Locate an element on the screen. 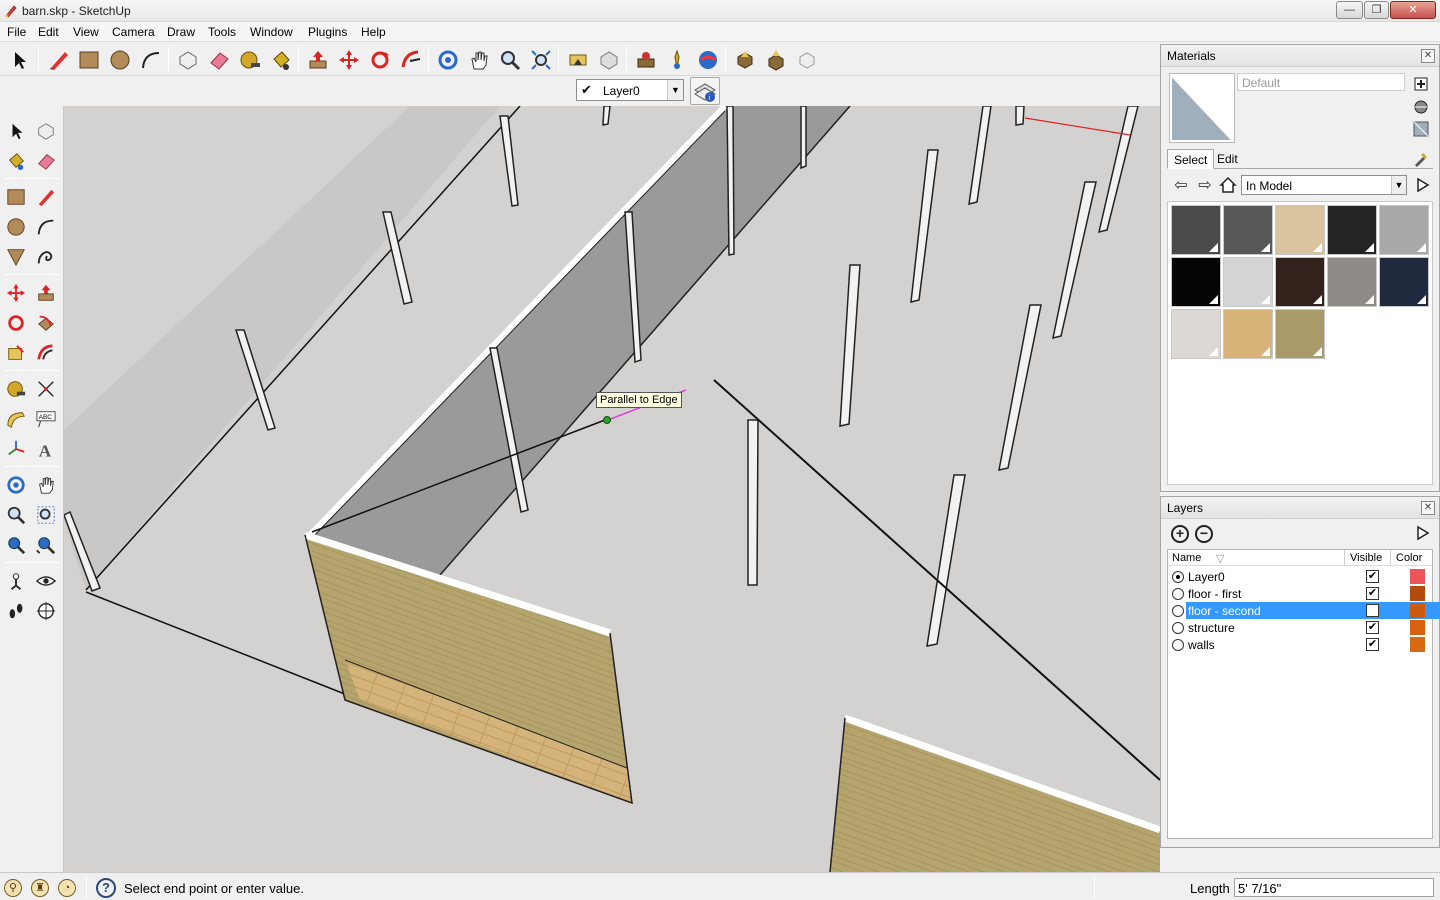  material-swatch-wood-light is located at coordinates (1248, 334).